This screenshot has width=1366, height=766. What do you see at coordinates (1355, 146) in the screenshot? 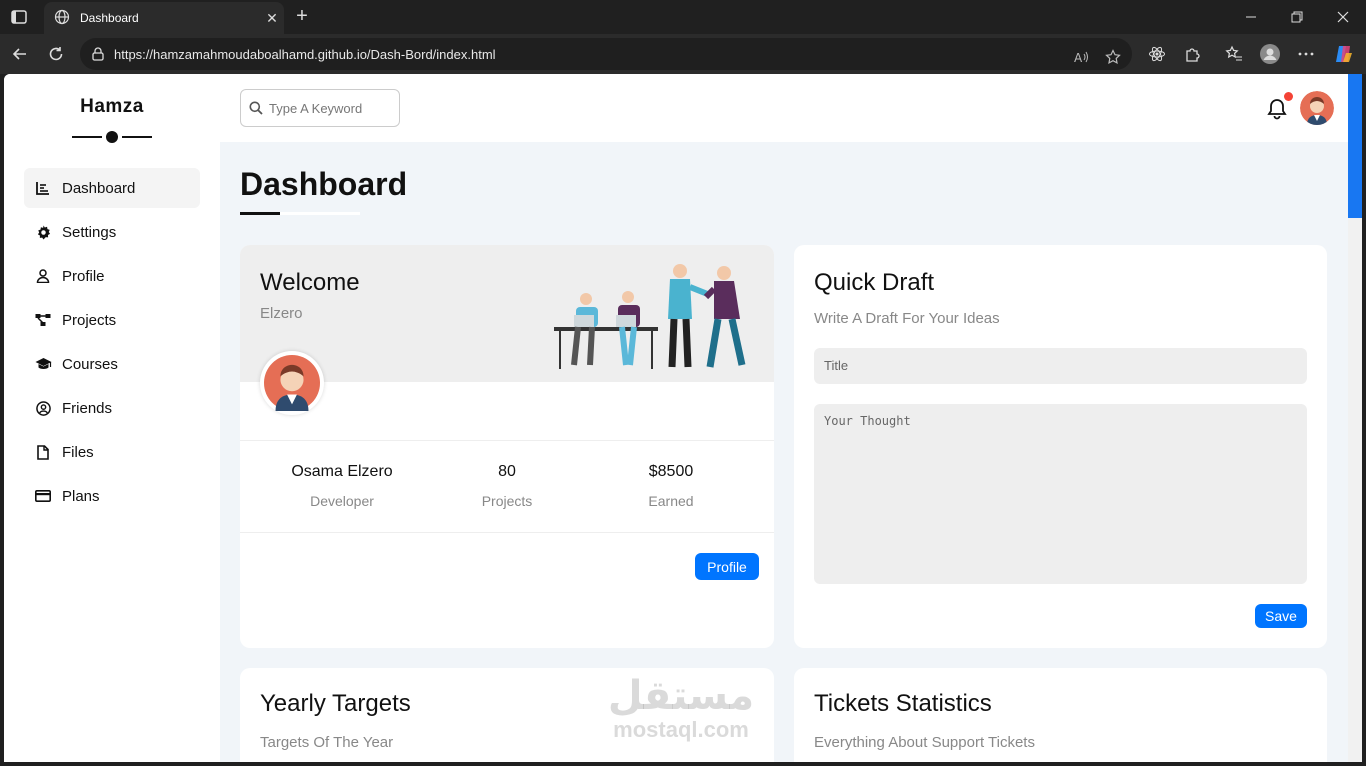
I see `scrollbar-thumb` at bounding box center [1355, 146].